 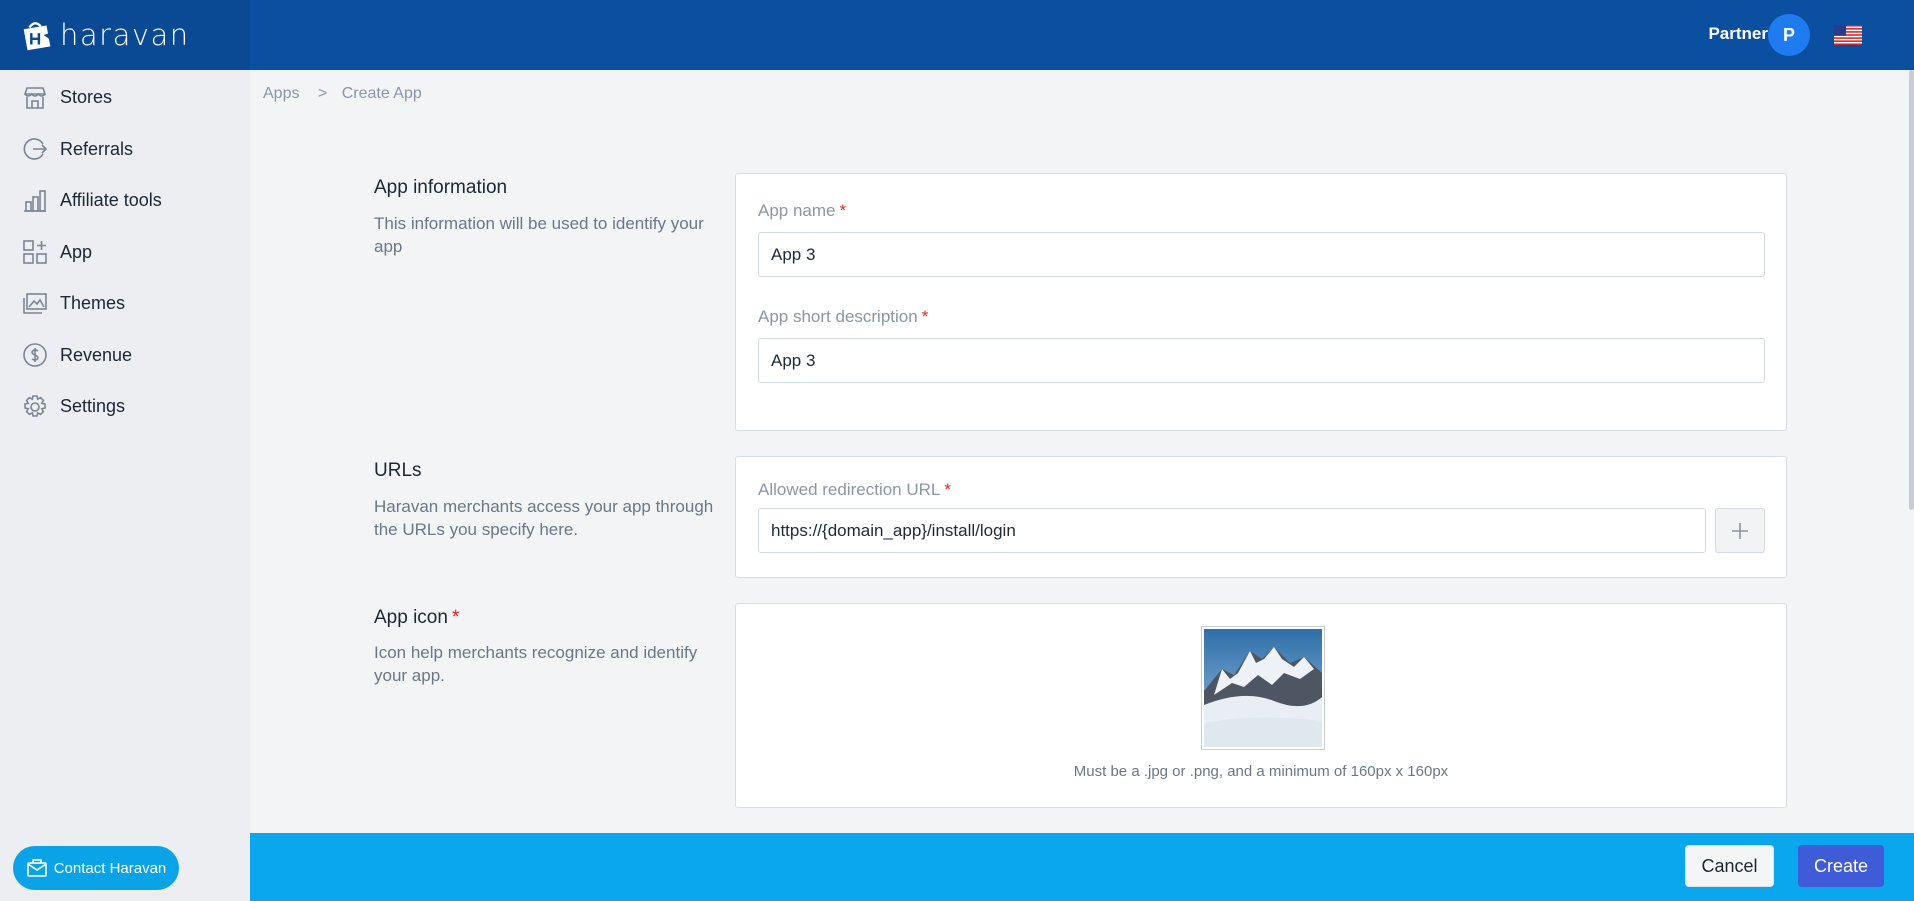 I want to click on app-information-title: App information, so click(x=441, y=187).